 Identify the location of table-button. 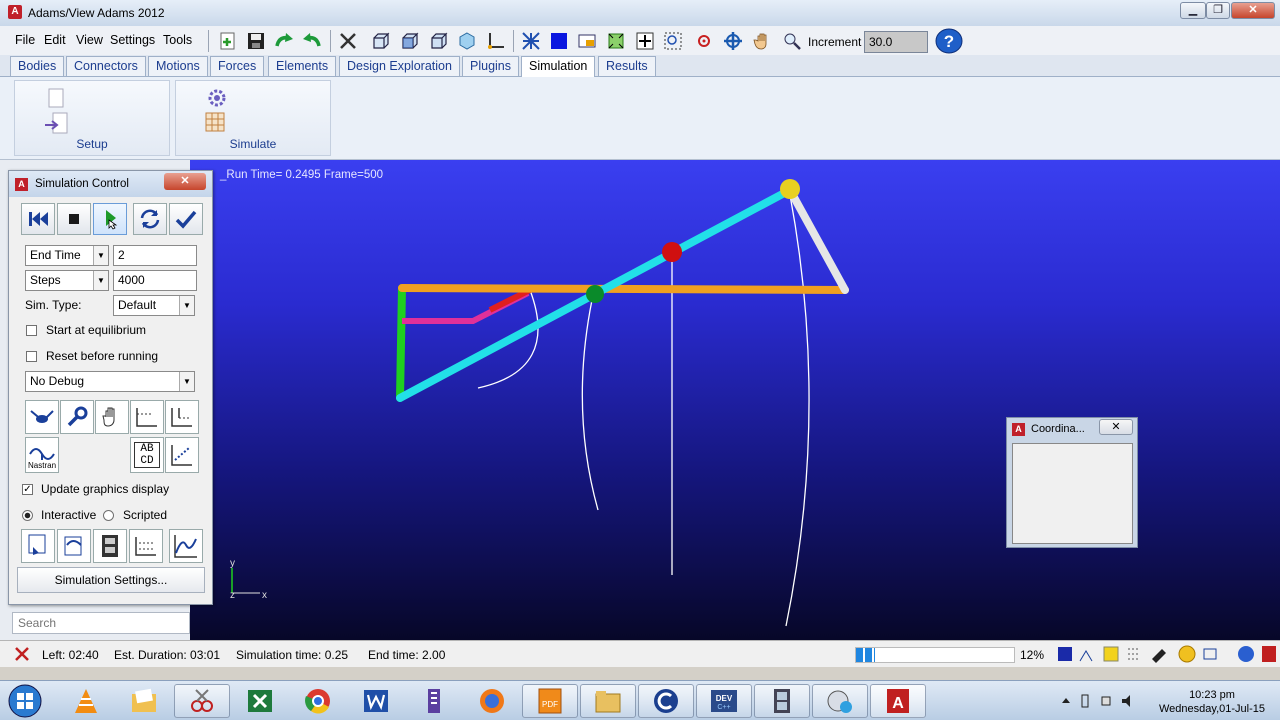
(146, 546).